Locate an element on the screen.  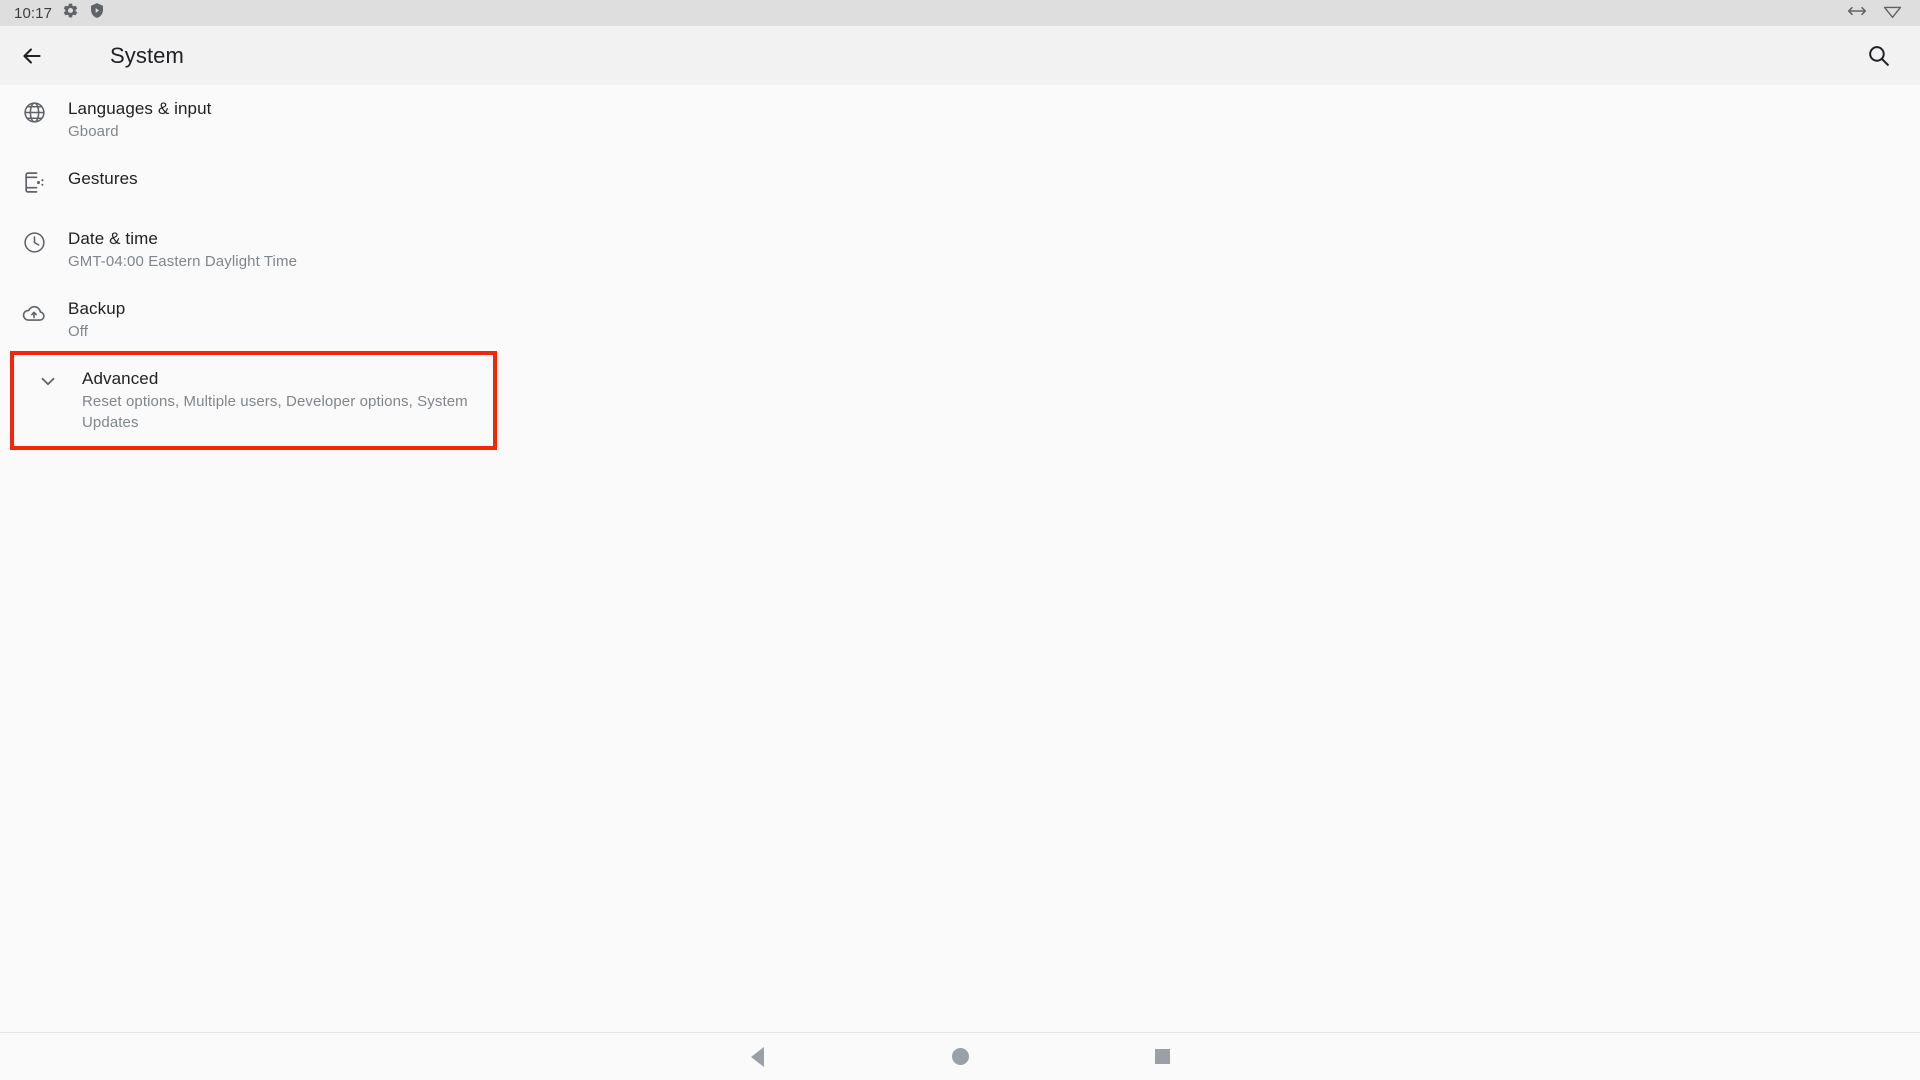
settings-row-languages-input: Languages & input Gboard is located at coordinates (960, 120).